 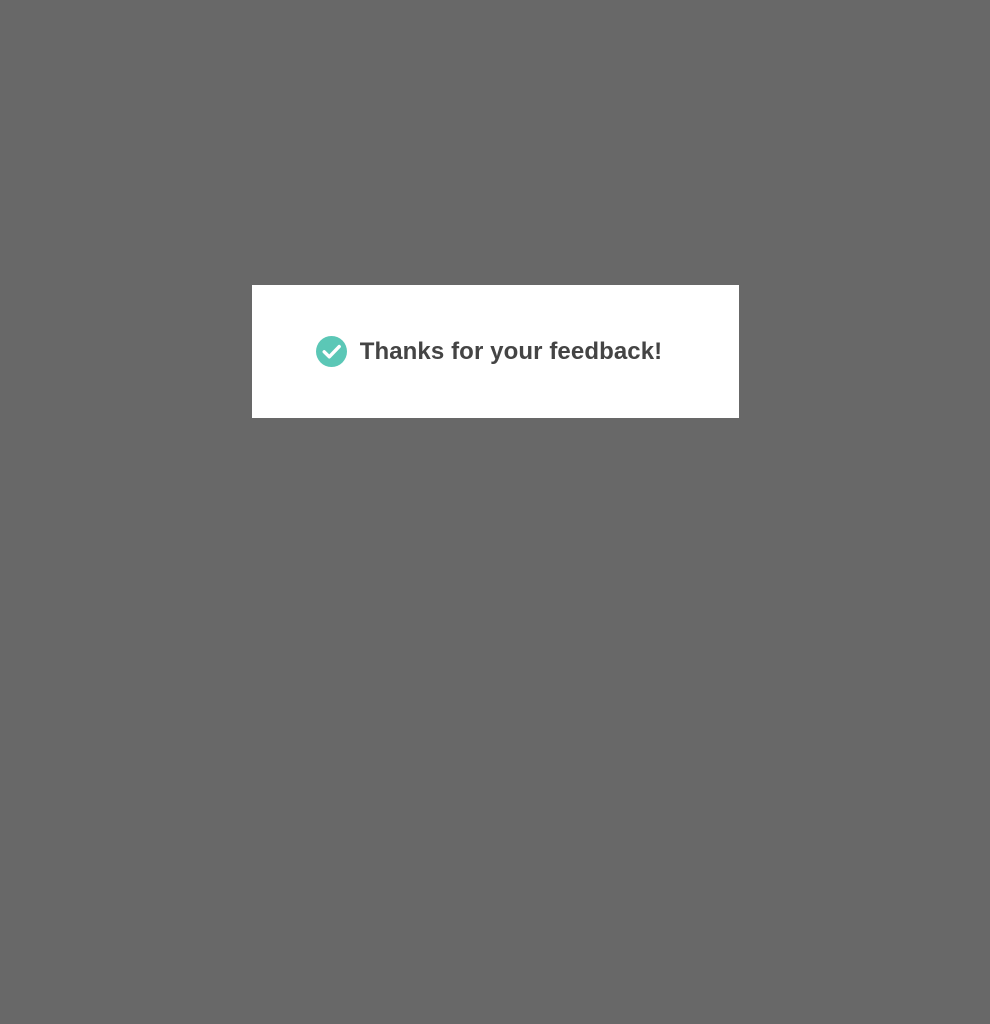 I want to click on confirmation-message-row: Thanks for your feedback!, so click(x=489, y=351).